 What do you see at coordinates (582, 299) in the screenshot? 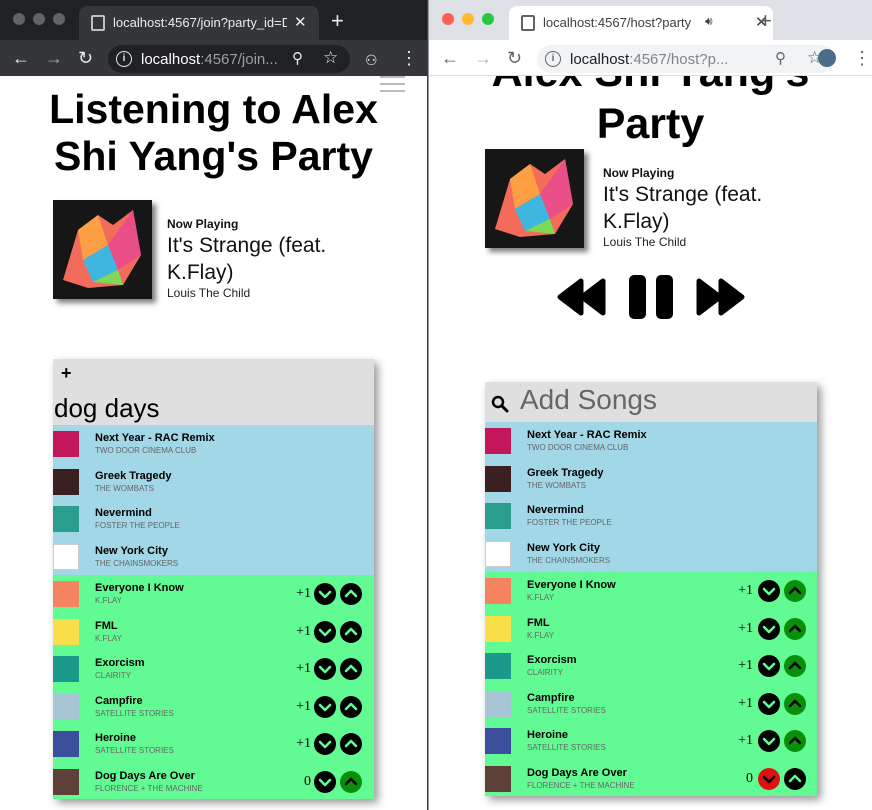
I see `rewind-icon` at bounding box center [582, 299].